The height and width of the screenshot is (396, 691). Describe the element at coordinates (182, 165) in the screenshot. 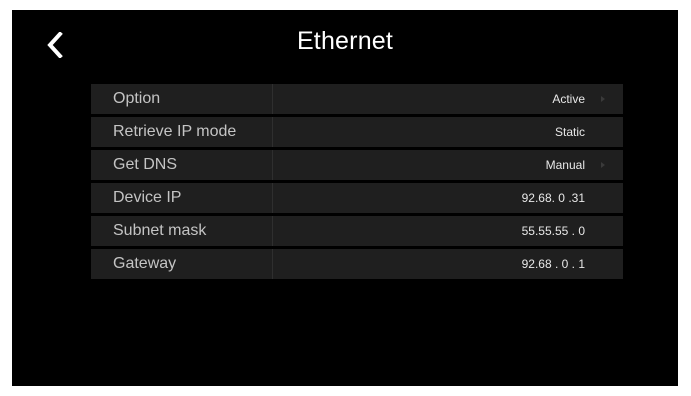

I see `setting-label: Get DNS` at that location.